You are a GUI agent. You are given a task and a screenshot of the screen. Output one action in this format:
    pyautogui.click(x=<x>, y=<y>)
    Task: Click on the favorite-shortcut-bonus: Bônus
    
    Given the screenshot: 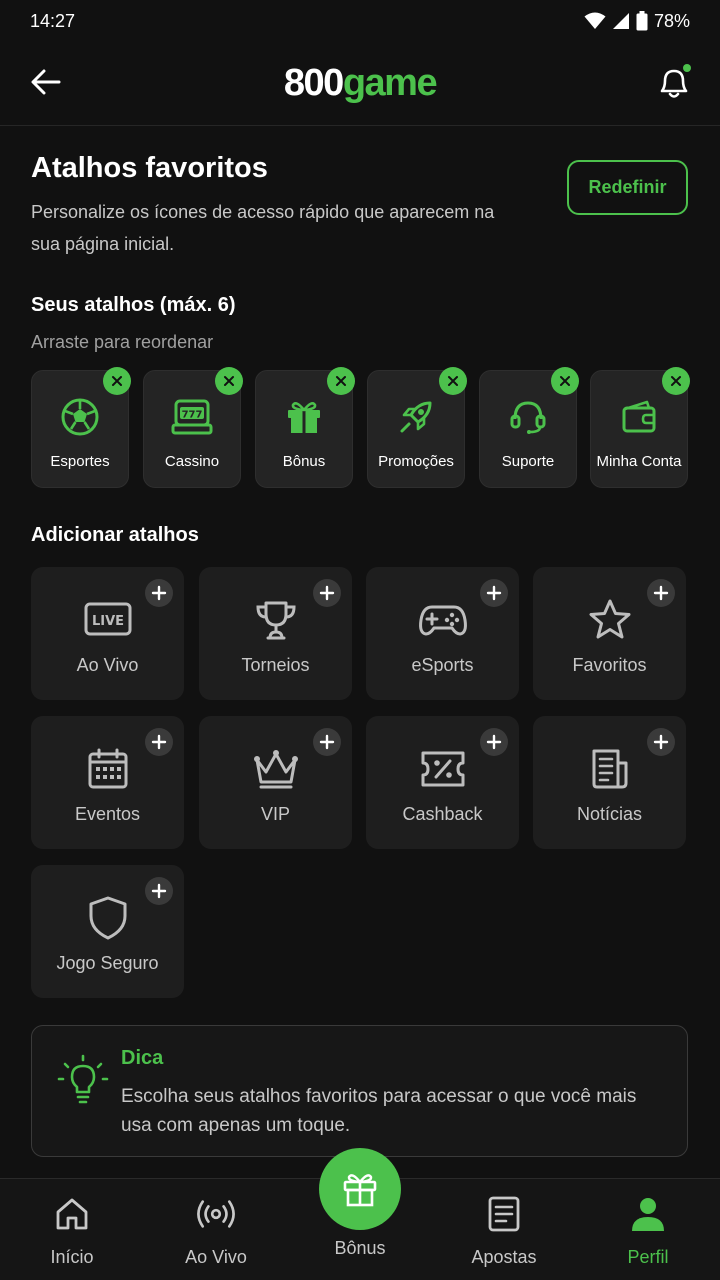 What is the action you would take?
    pyautogui.click(x=305, y=427)
    